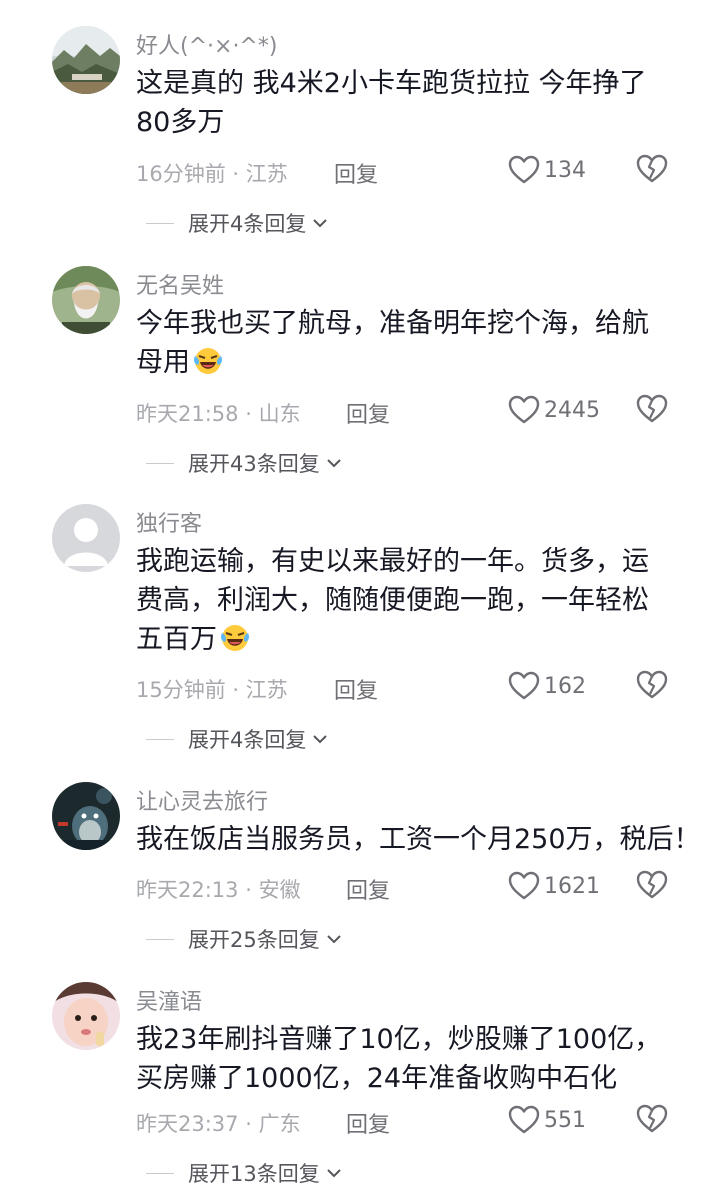 The image size is (727, 1200). Describe the element at coordinates (206, 44) in the screenshot. I see `username: 好人(^·×·^*)` at that location.